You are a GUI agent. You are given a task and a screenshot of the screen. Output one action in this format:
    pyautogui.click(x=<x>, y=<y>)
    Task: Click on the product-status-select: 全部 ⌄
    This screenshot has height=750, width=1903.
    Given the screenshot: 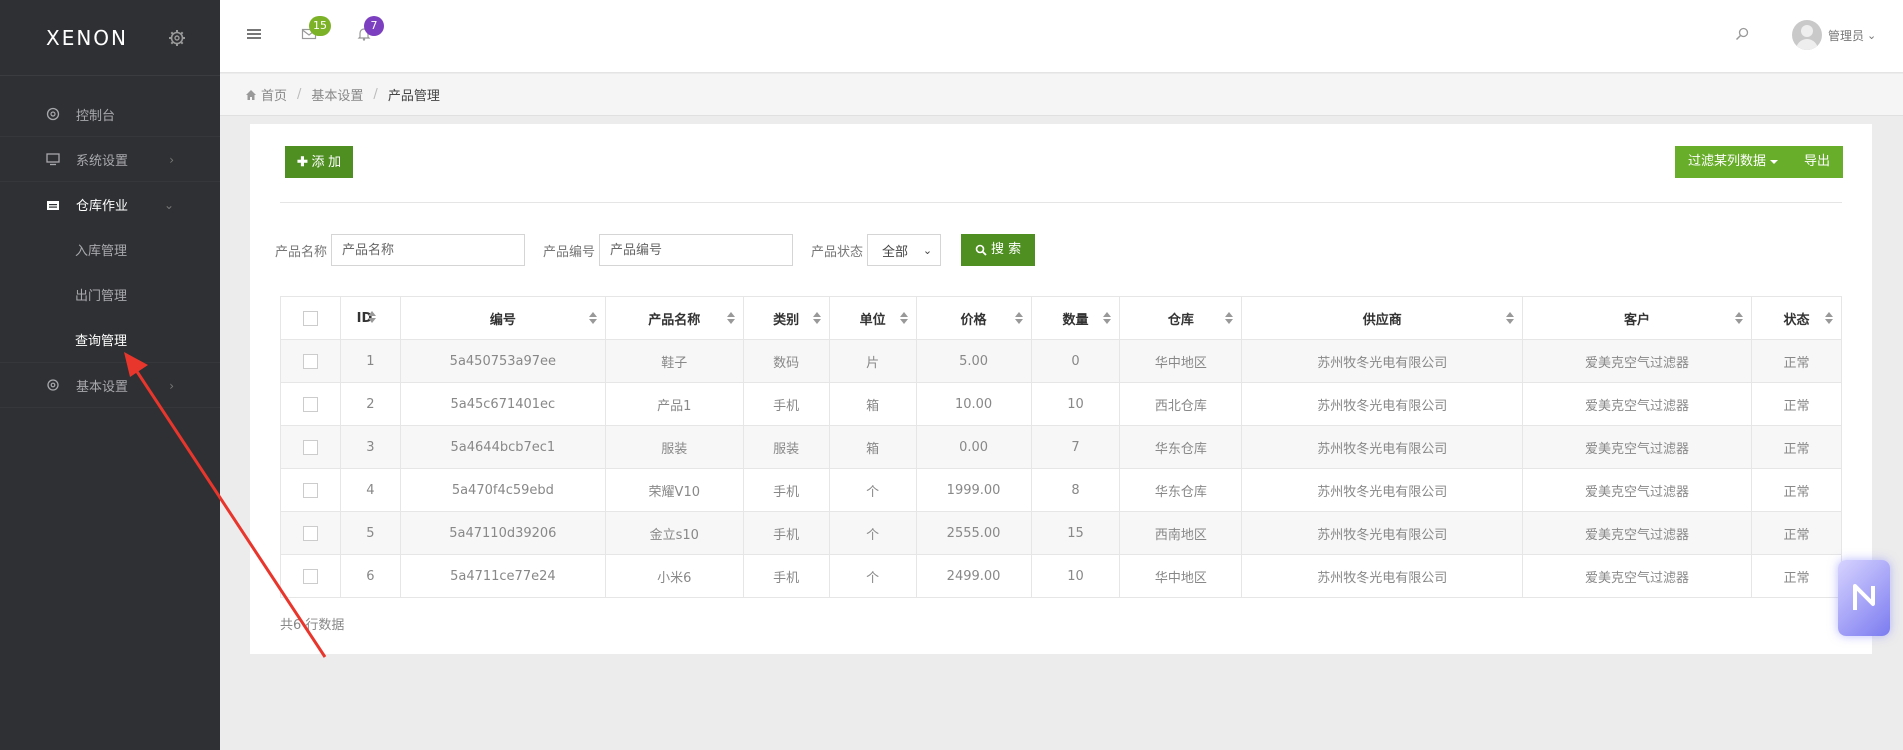 What is the action you would take?
    pyautogui.click(x=904, y=250)
    